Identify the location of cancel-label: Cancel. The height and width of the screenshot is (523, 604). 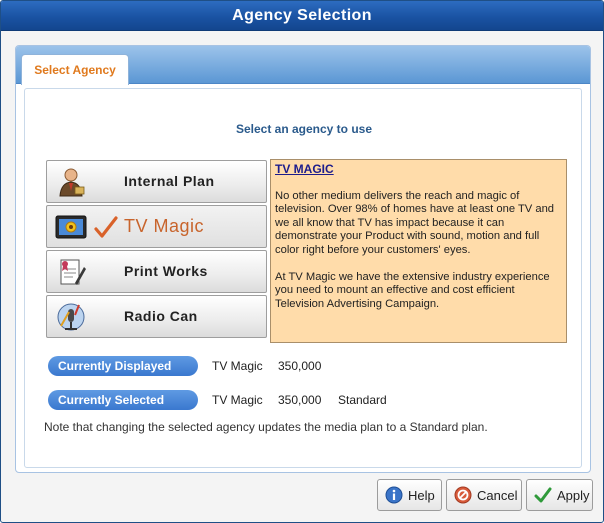
(497, 495).